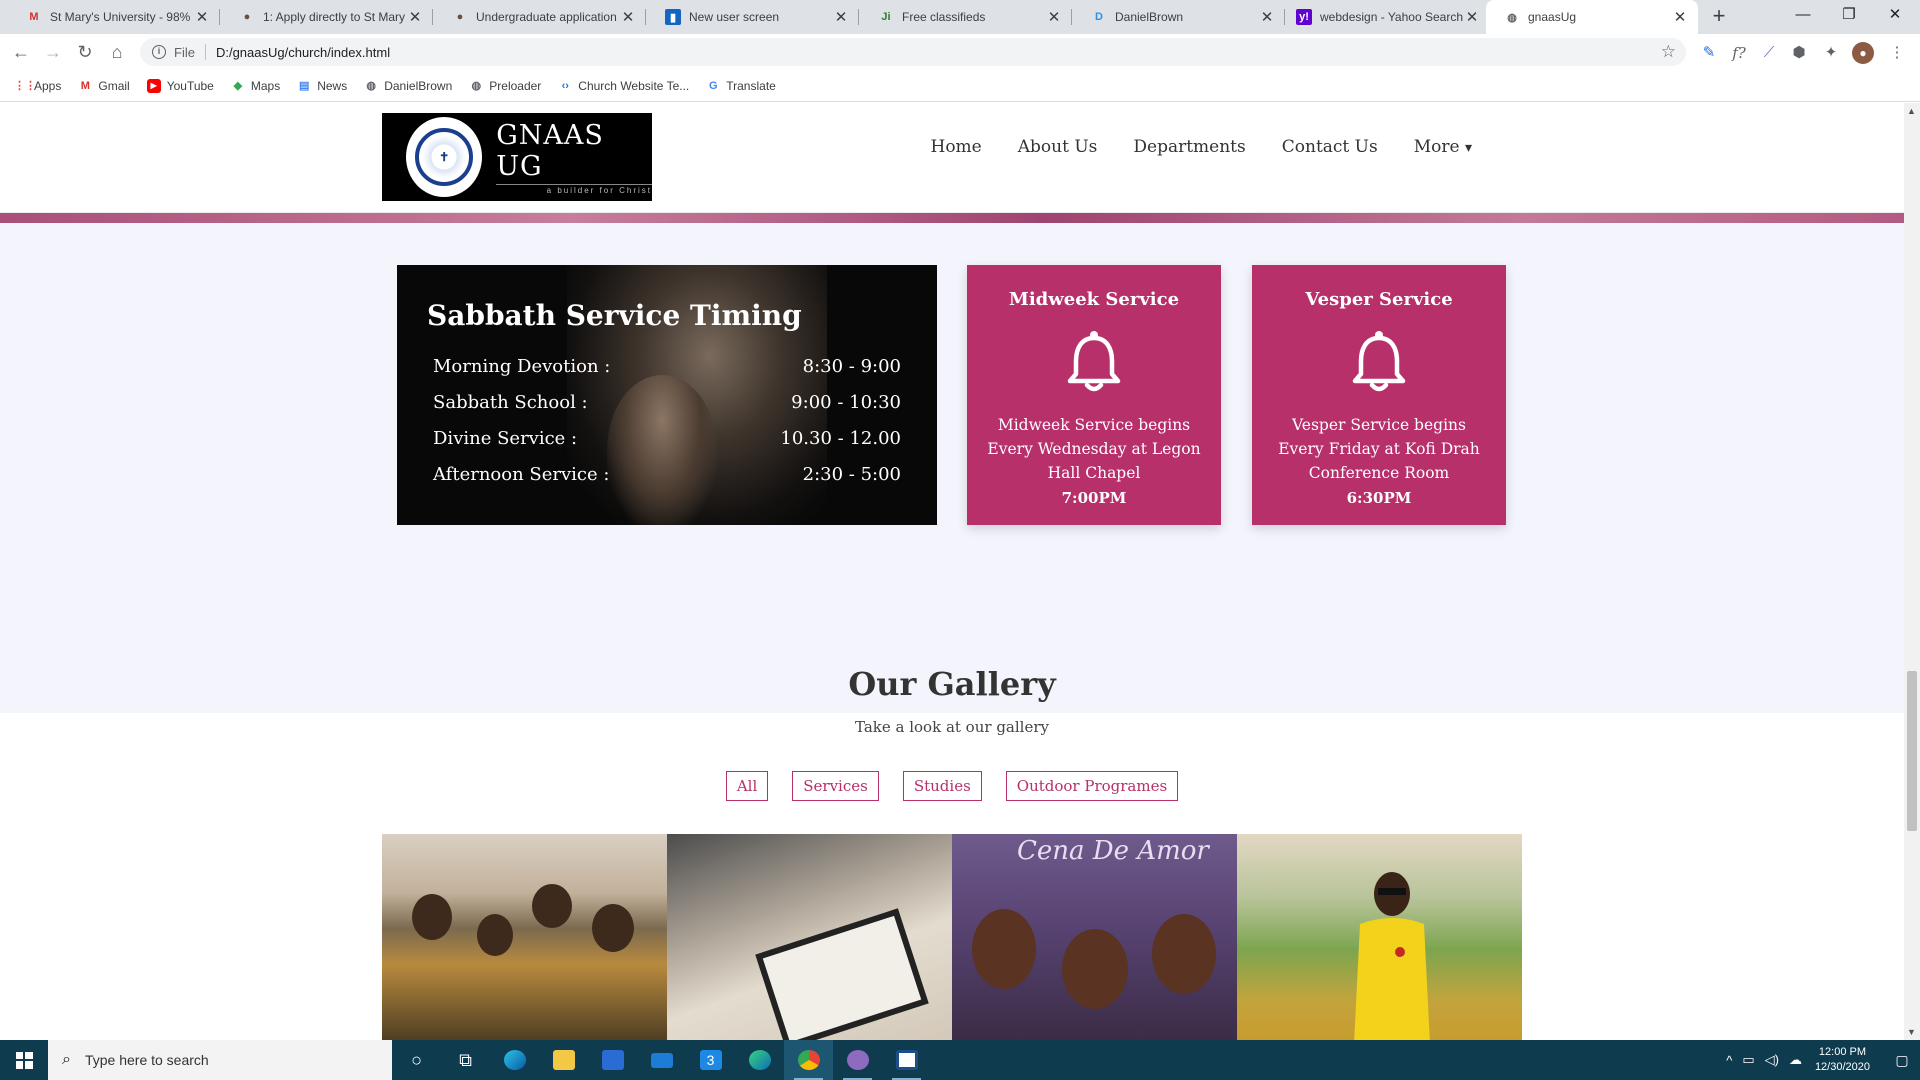  What do you see at coordinates (327, 17) in the screenshot?
I see `tab-apply-st-marys: ● 1: Apply directly to St Mary ✕` at bounding box center [327, 17].